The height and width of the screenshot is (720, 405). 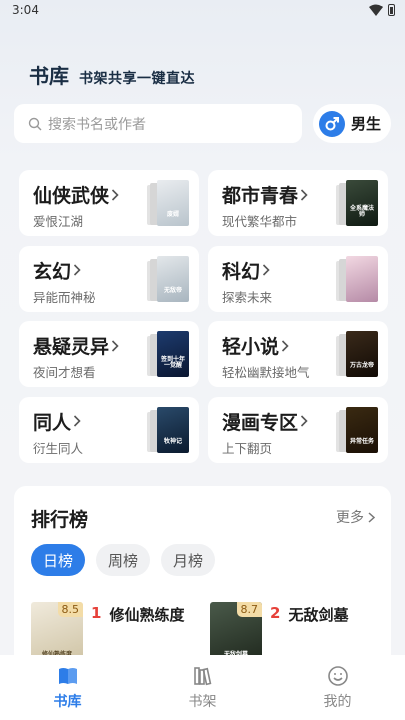 What do you see at coordinates (260, 422) in the screenshot?
I see `category-title-text: 漫画专区` at bounding box center [260, 422].